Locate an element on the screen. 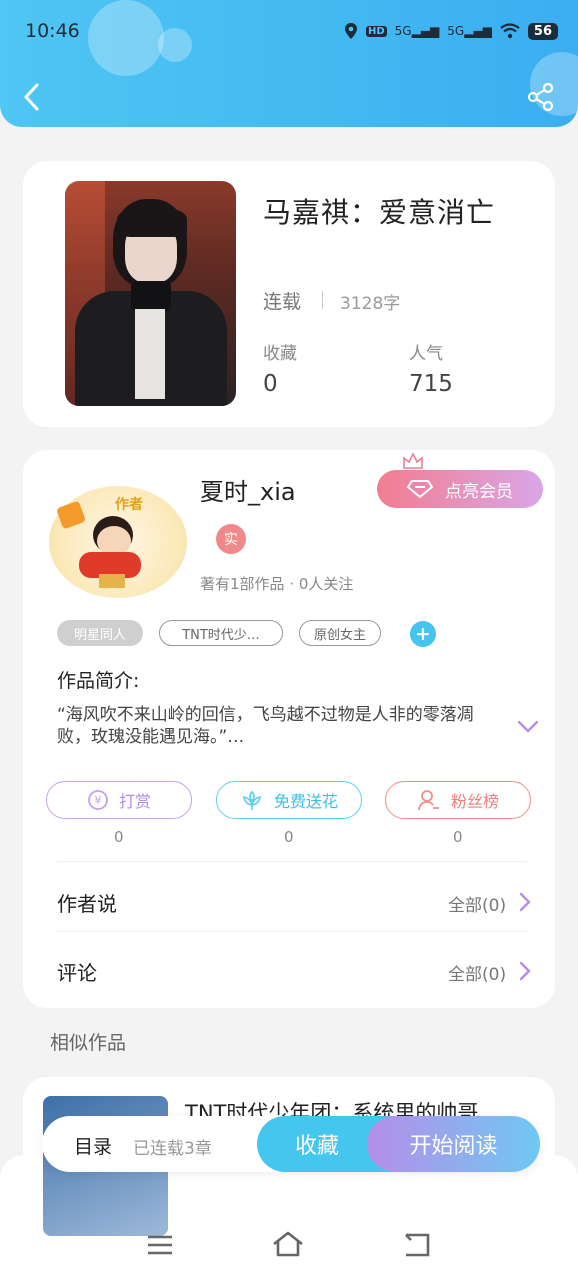 This screenshot has height=1280, width=578. fans-ranking-button: 粉丝榜 is located at coordinates (458, 800).